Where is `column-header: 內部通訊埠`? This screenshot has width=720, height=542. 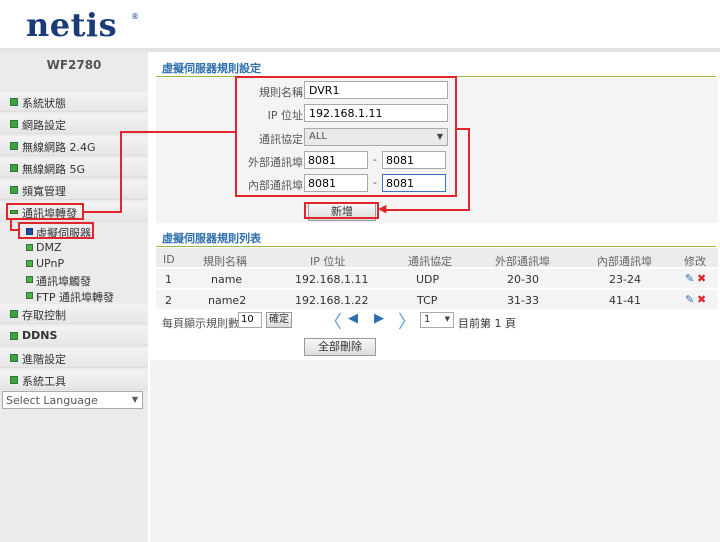 column-header: 內部通訊埠 is located at coordinates (624, 261).